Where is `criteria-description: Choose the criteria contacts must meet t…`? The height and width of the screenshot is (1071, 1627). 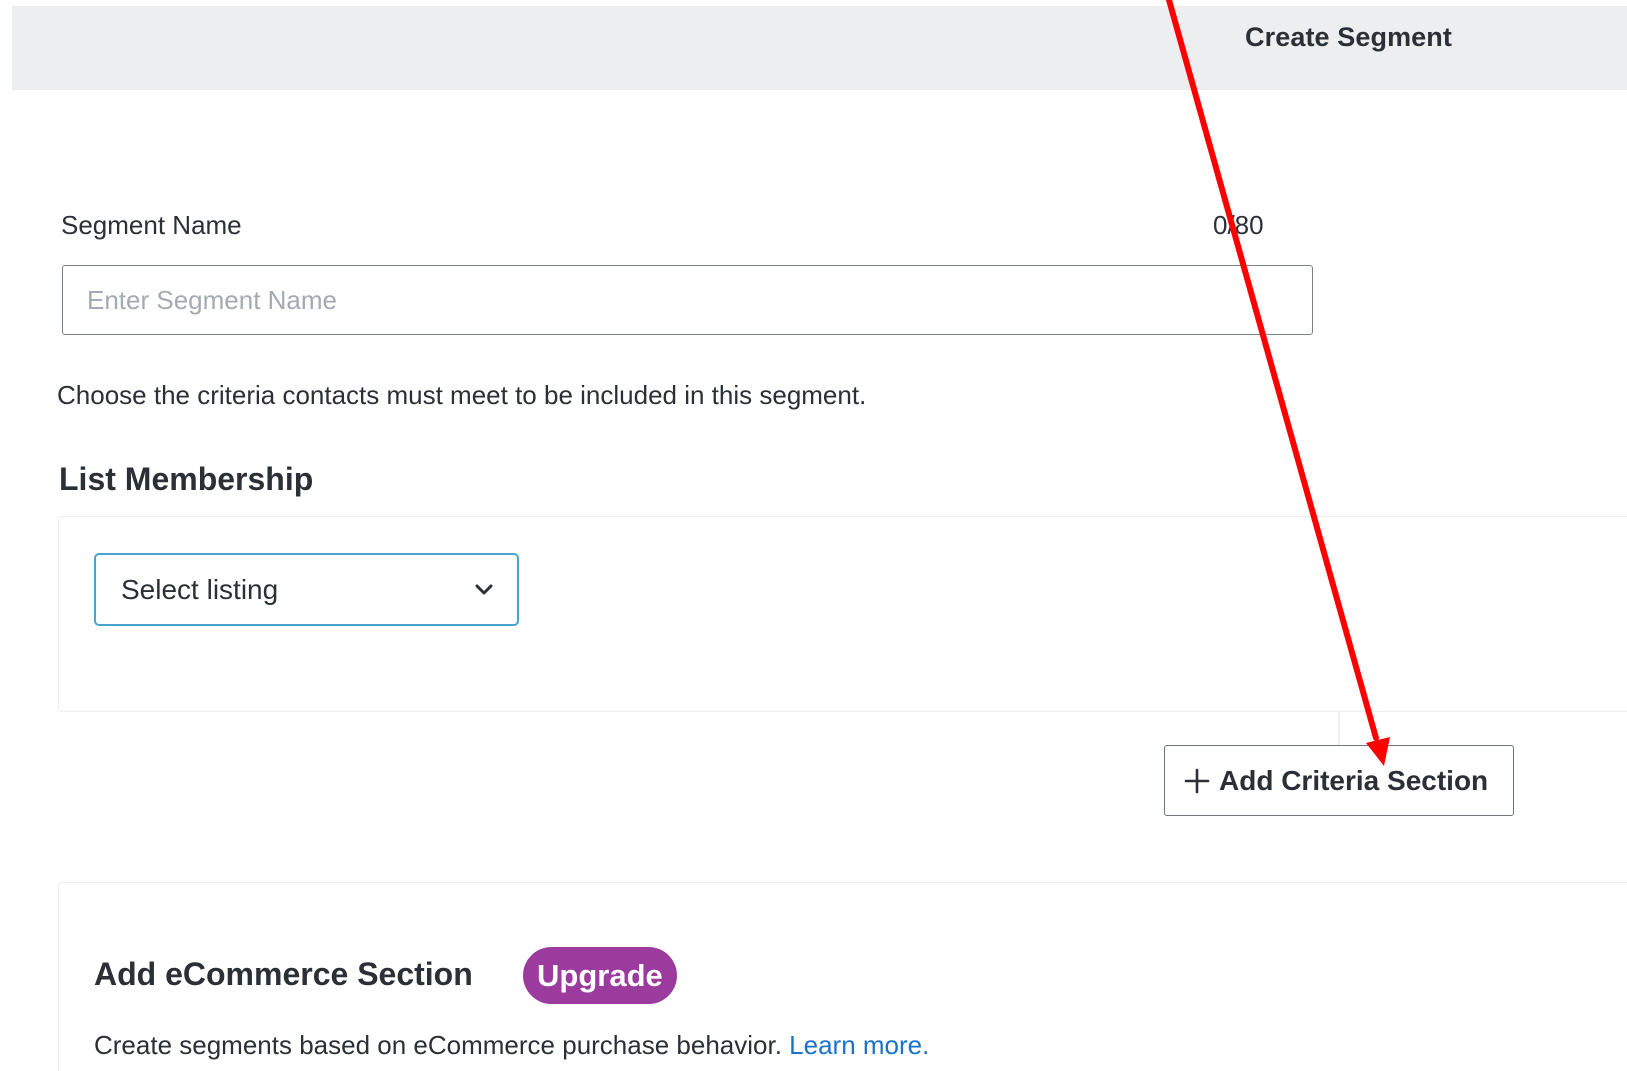
criteria-description: Choose the criteria contacts must meet t… is located at coordinates (462, 395).